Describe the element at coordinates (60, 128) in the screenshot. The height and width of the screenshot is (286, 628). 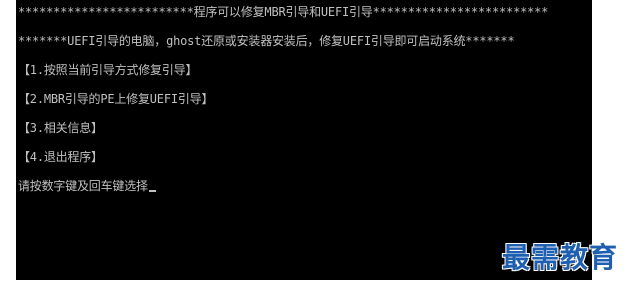
I see `menu-option-3: 【3.相关信息】` at that location.